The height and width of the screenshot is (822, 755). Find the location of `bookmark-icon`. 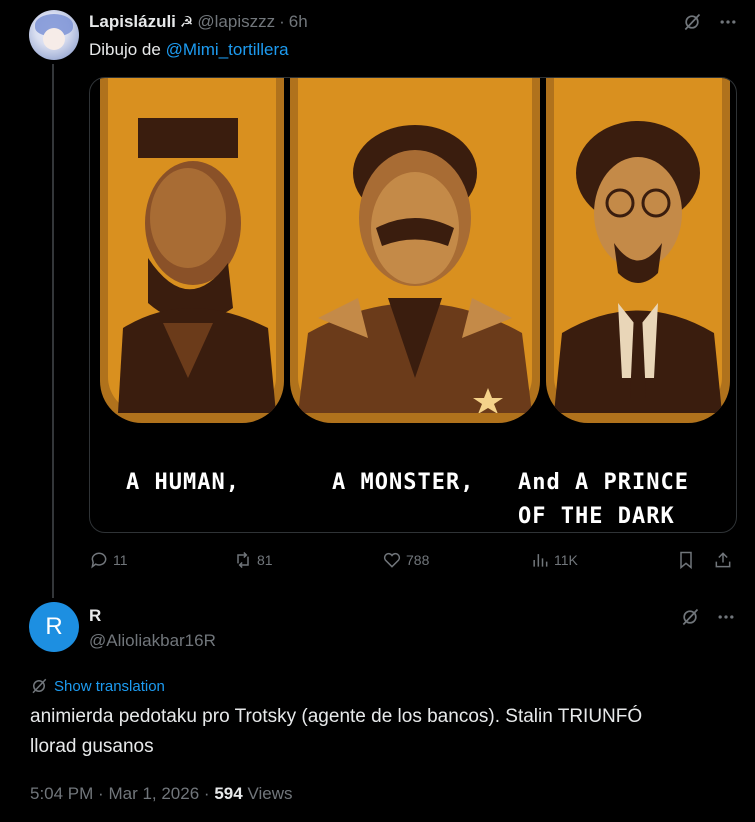

bookmark-icon is located at coordinates (686, 560).